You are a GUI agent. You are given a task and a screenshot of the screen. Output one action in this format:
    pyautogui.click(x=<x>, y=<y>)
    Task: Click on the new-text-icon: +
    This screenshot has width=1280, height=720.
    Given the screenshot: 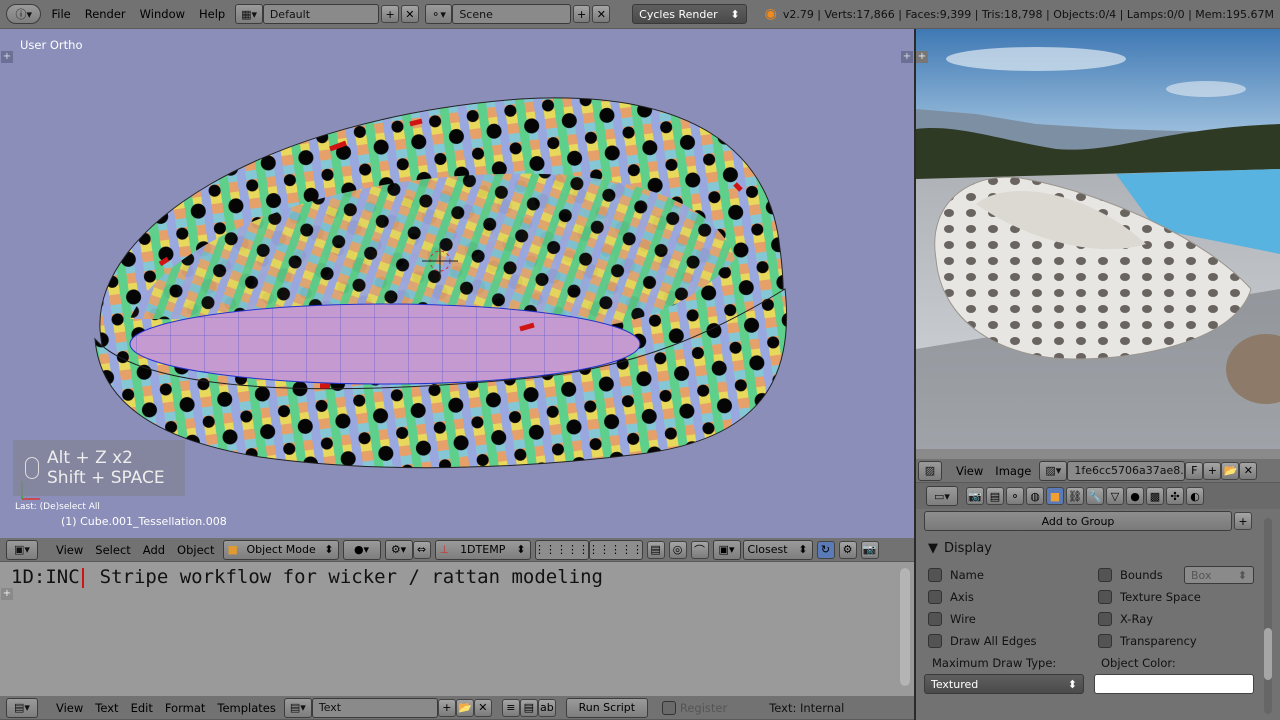 What is the action you would take?
    pyautogui.click(x=446, y=707)
    